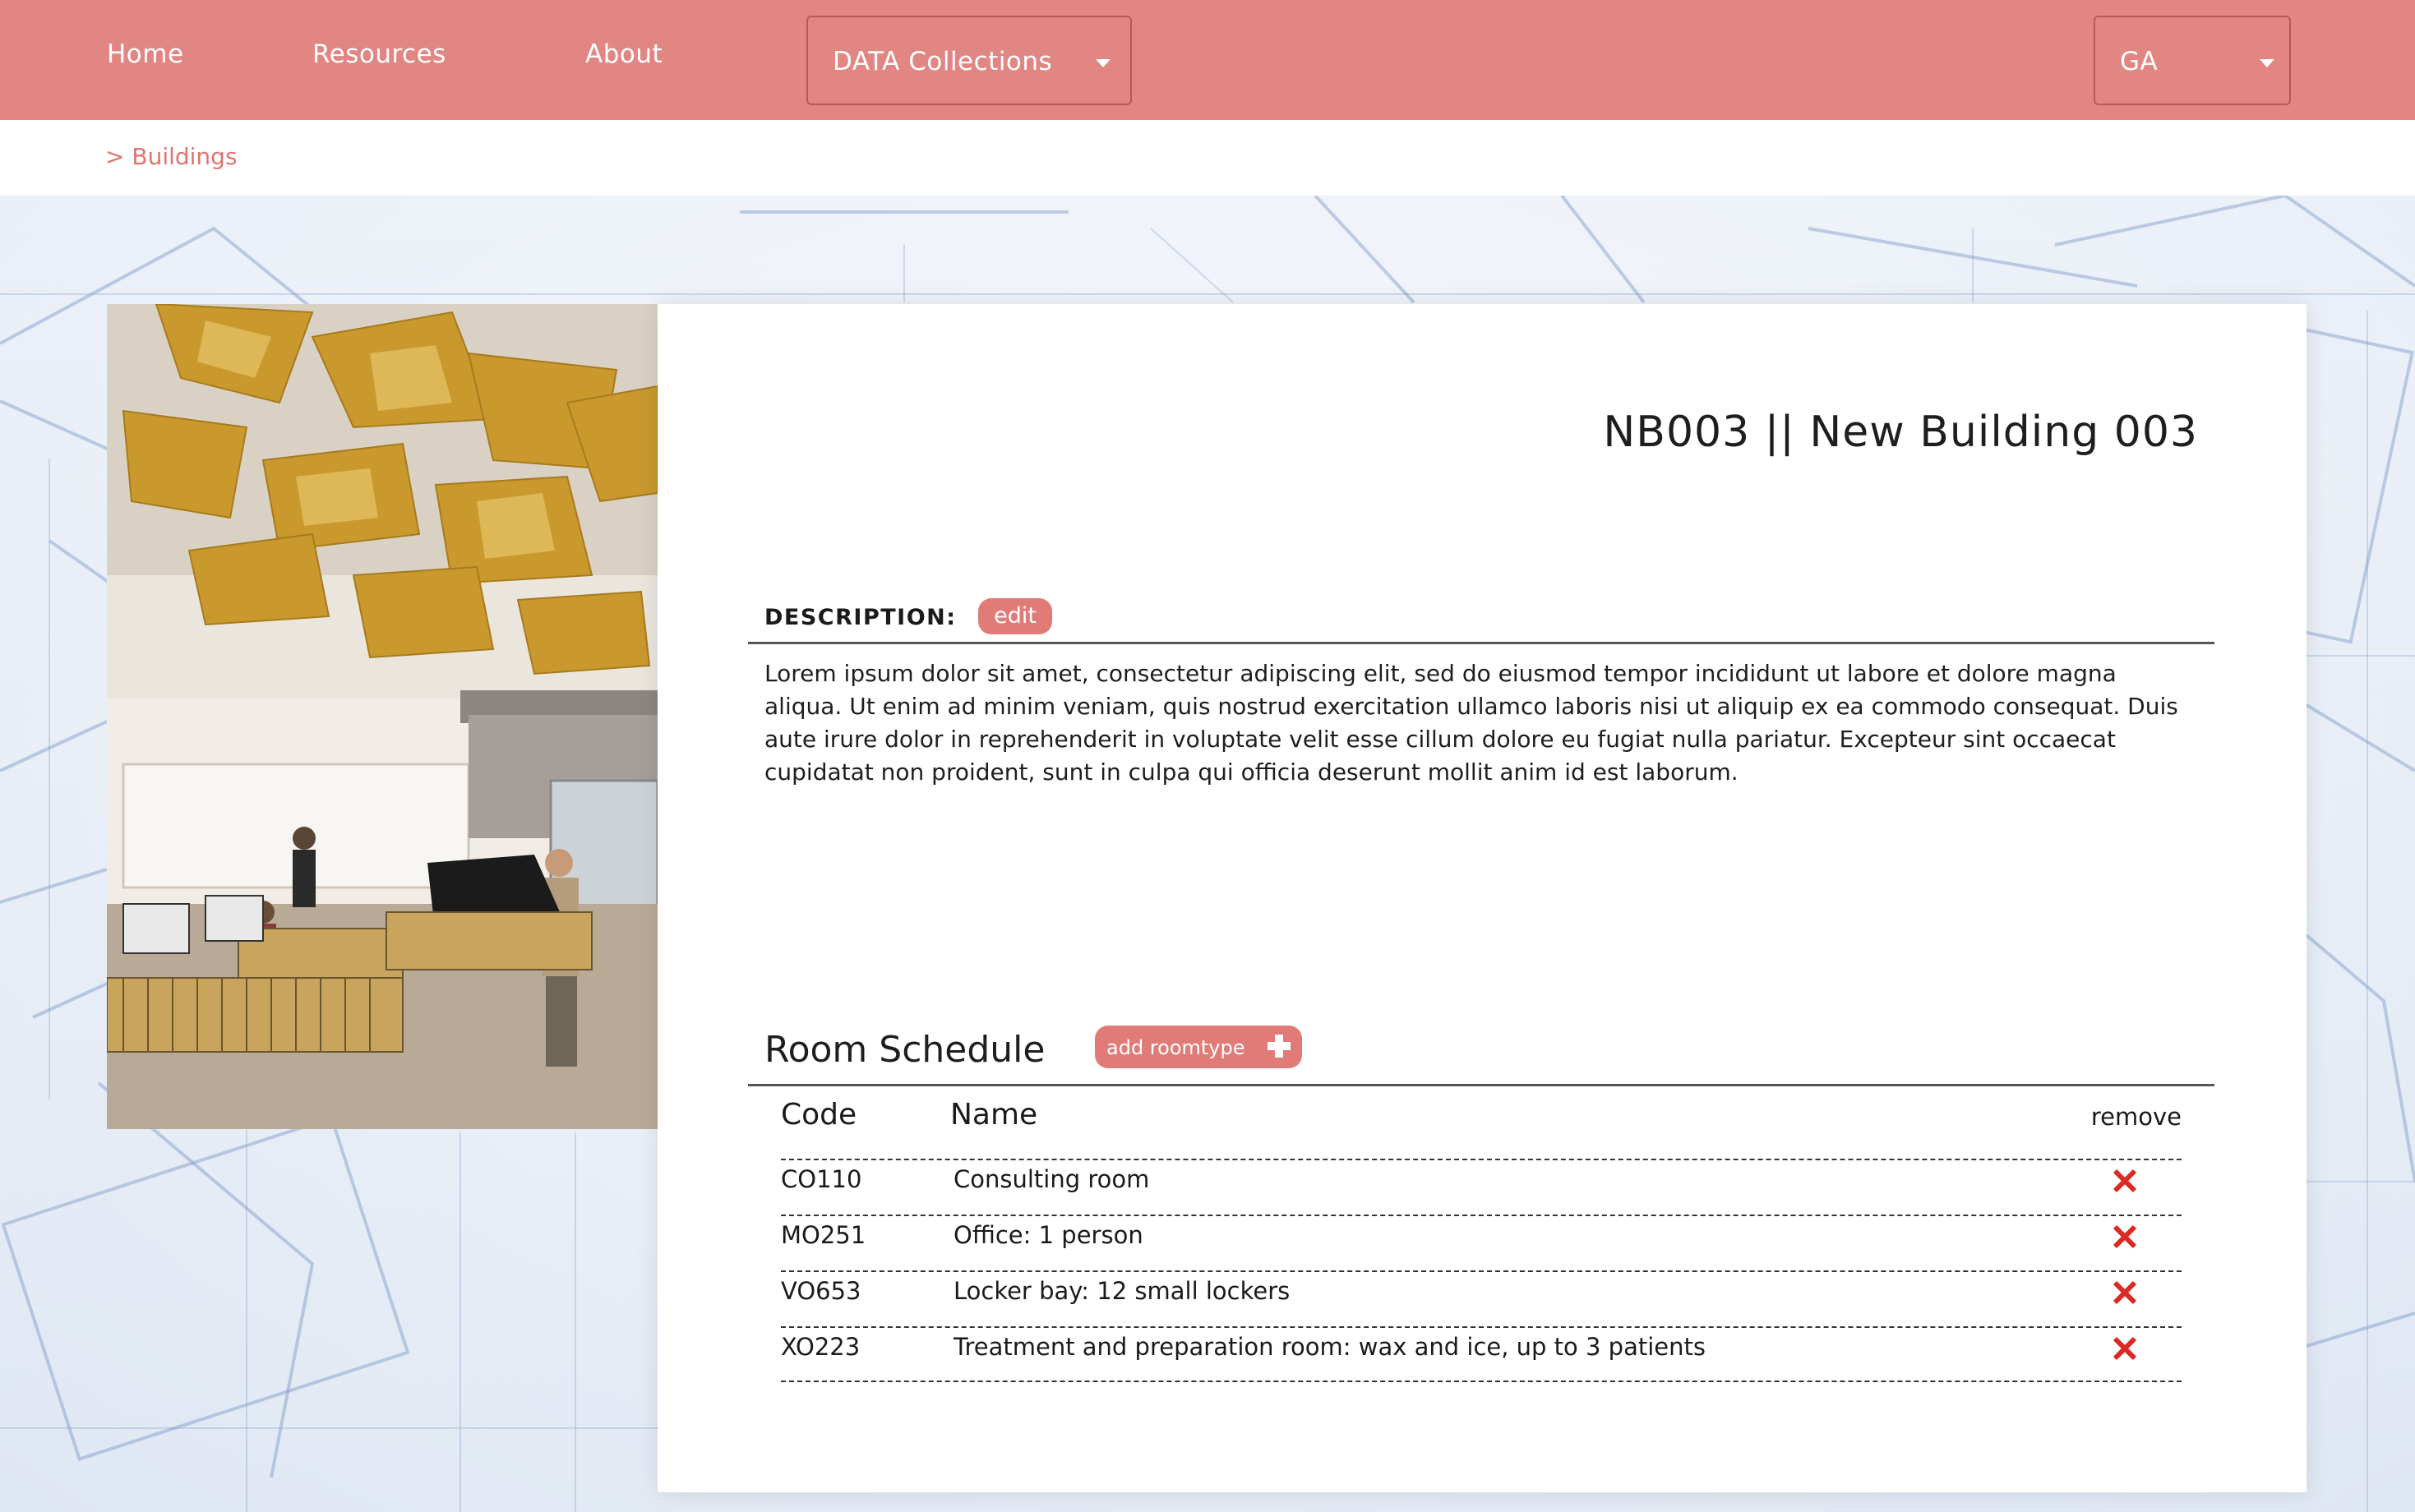  What do you see at coordinates (824, 1235) in the screenshot?
I see `room-code: MO251` at bounding box center [824, 1235].